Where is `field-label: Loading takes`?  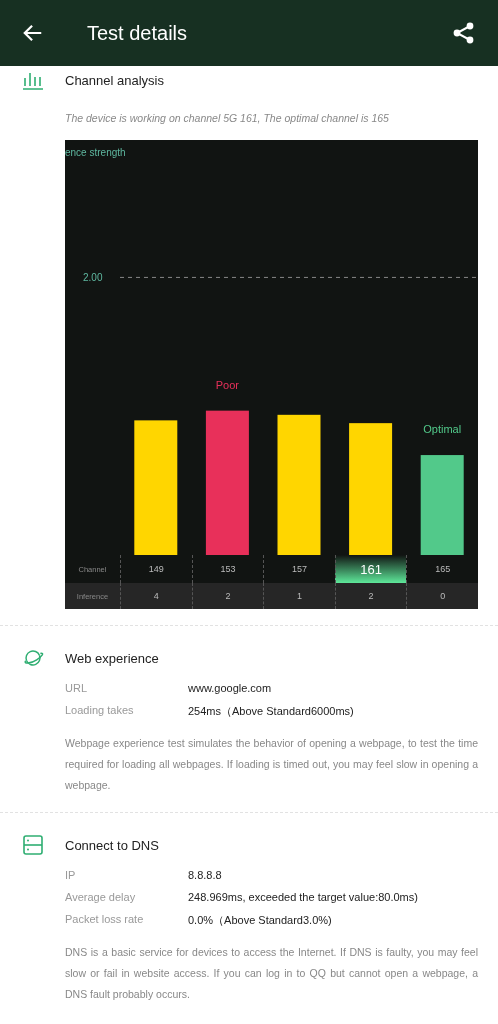 field-label: Loading takes is located at coordinates (100, 711).